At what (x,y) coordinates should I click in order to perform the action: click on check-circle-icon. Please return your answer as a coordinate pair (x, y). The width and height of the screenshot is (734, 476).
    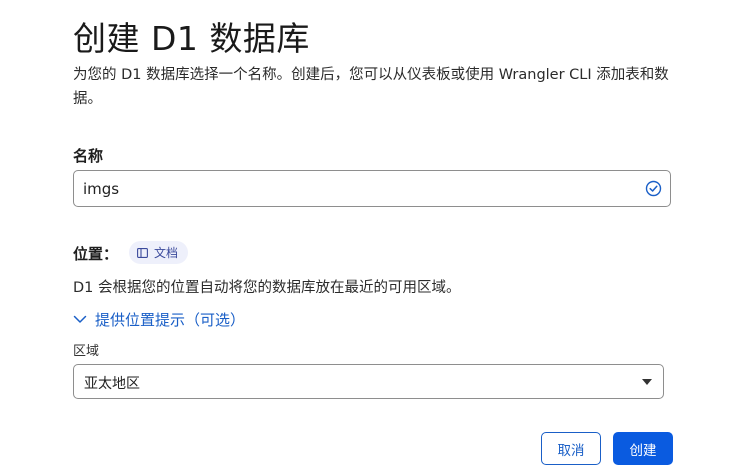
    Looking at the image, I should click on (653, 188).